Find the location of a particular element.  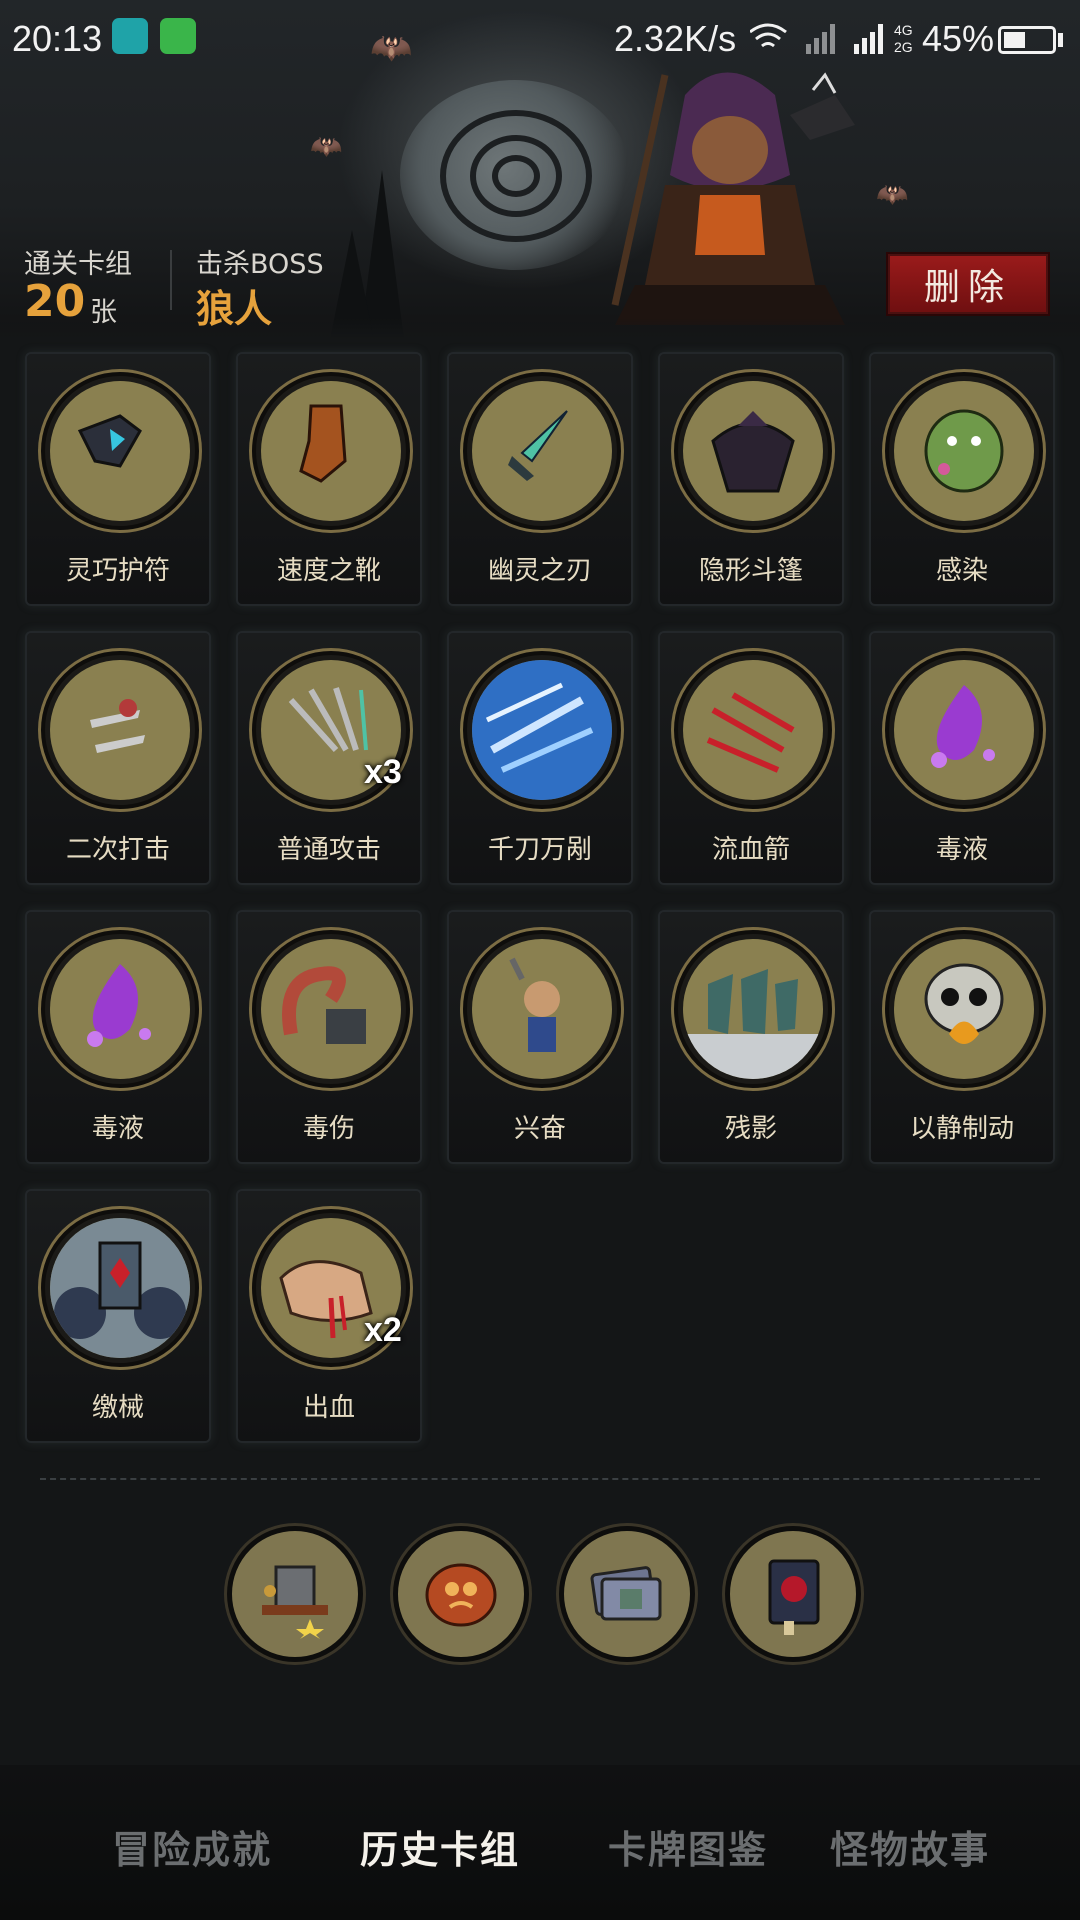

dashed-divider is located at coordinates (540, 1479).